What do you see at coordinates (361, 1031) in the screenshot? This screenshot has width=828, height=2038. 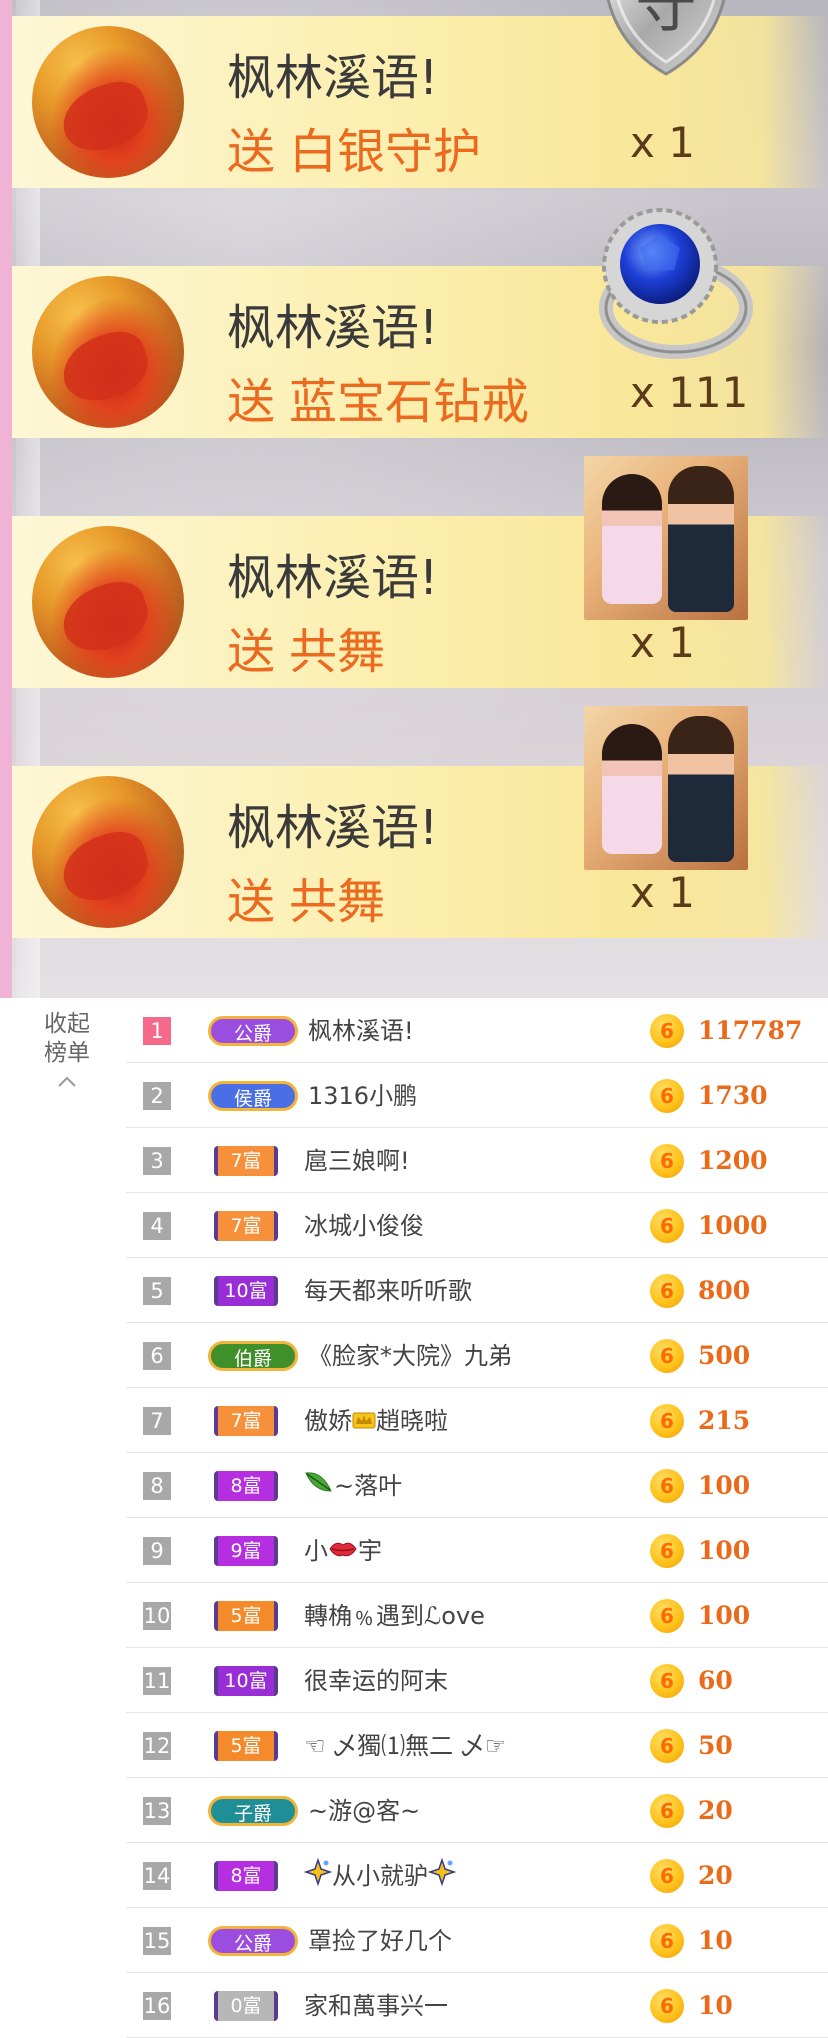 I see `username: 枫林溪语!` at bounding box center [361, 1031].